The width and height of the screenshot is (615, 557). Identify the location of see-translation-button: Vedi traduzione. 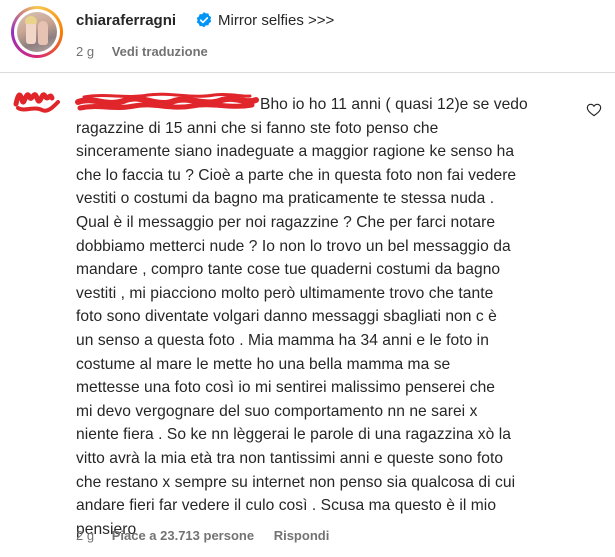
(160, 51).